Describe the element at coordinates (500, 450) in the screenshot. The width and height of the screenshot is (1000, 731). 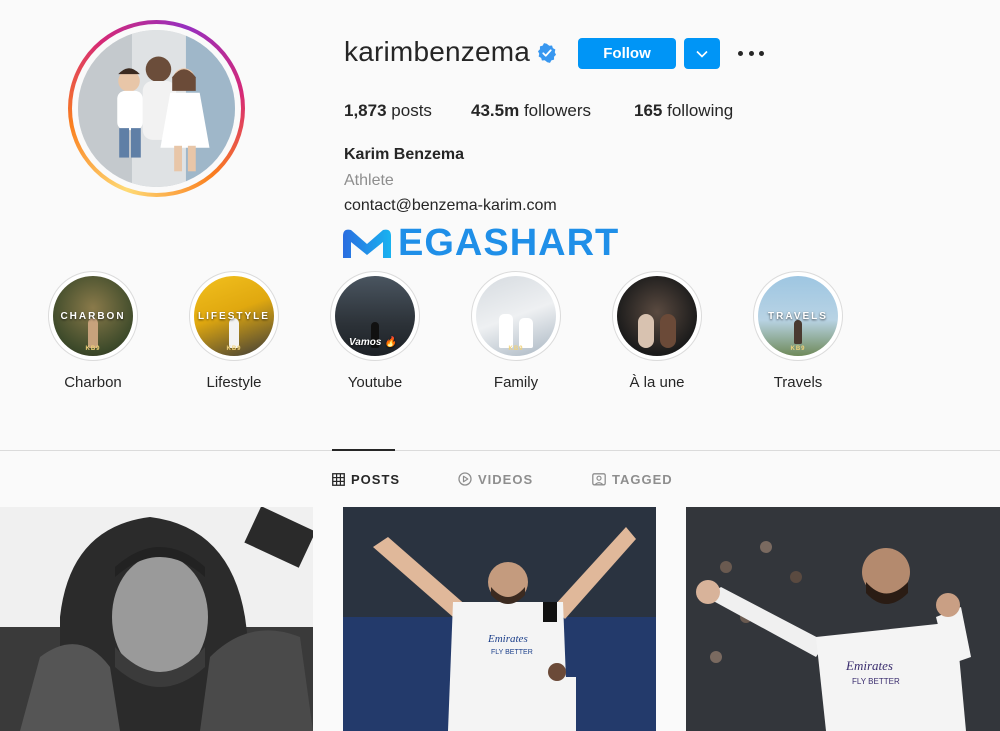
I see `tabs-divider` at that location.